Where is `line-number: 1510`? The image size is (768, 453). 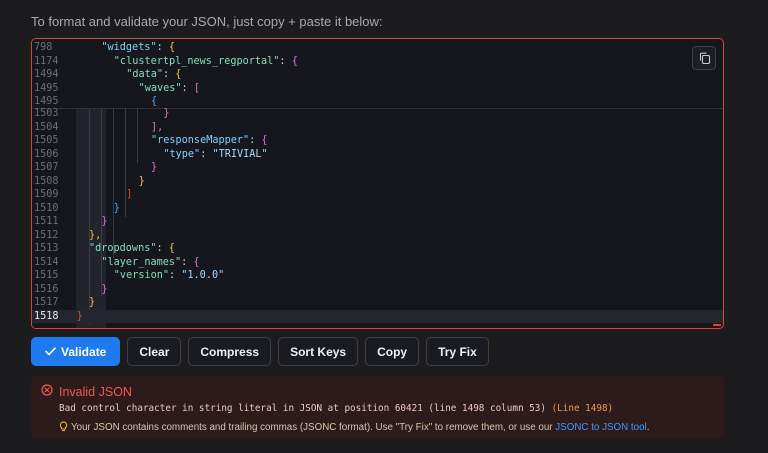
line-number: 1510 is located at coordinates (46, 208).